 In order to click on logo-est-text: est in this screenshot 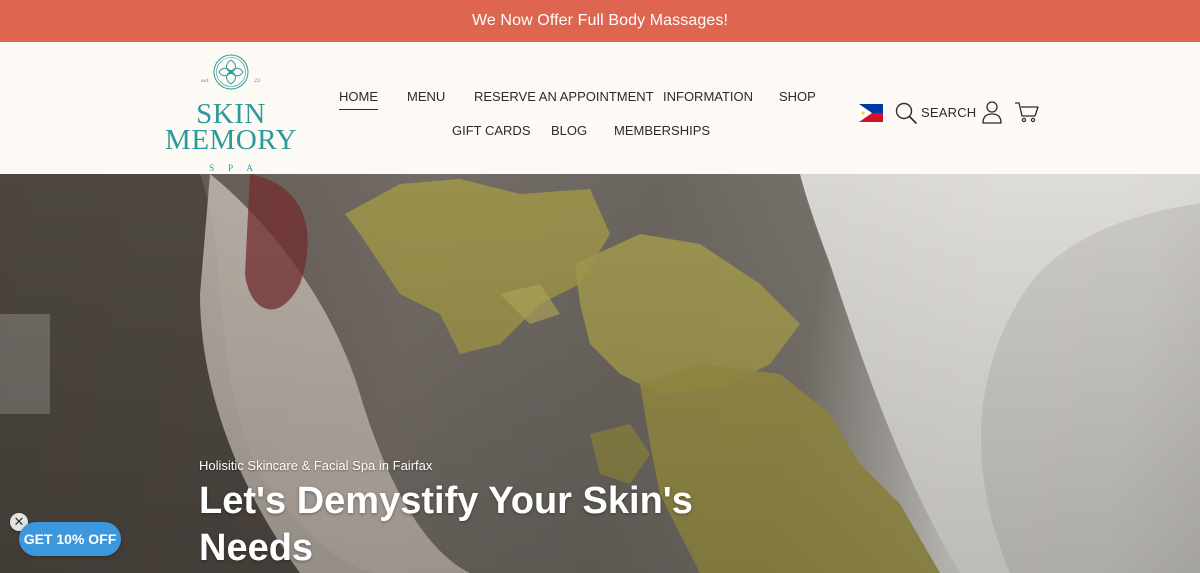, I will do `click(205, 81)`.